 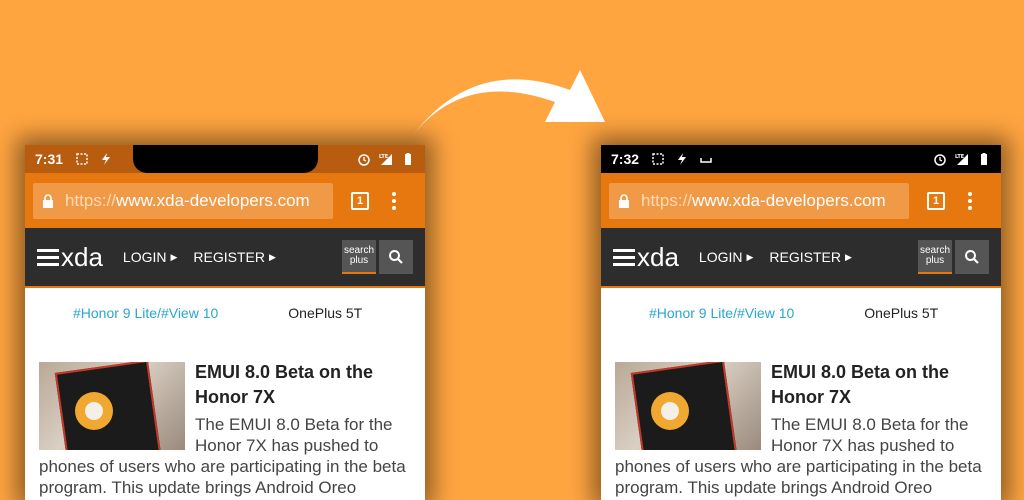 I want to click on keyboard-space-icon, so click(x=706, y=159).